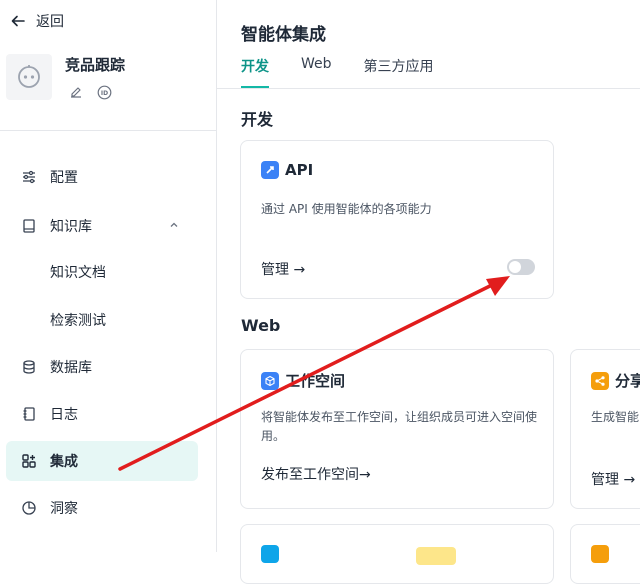 This screenshot has width=640, height=584. Describe the element at coordinates (316, 474) in the screenshot. I see `publish-workspace-link: 发布至工作空间→` at that location.